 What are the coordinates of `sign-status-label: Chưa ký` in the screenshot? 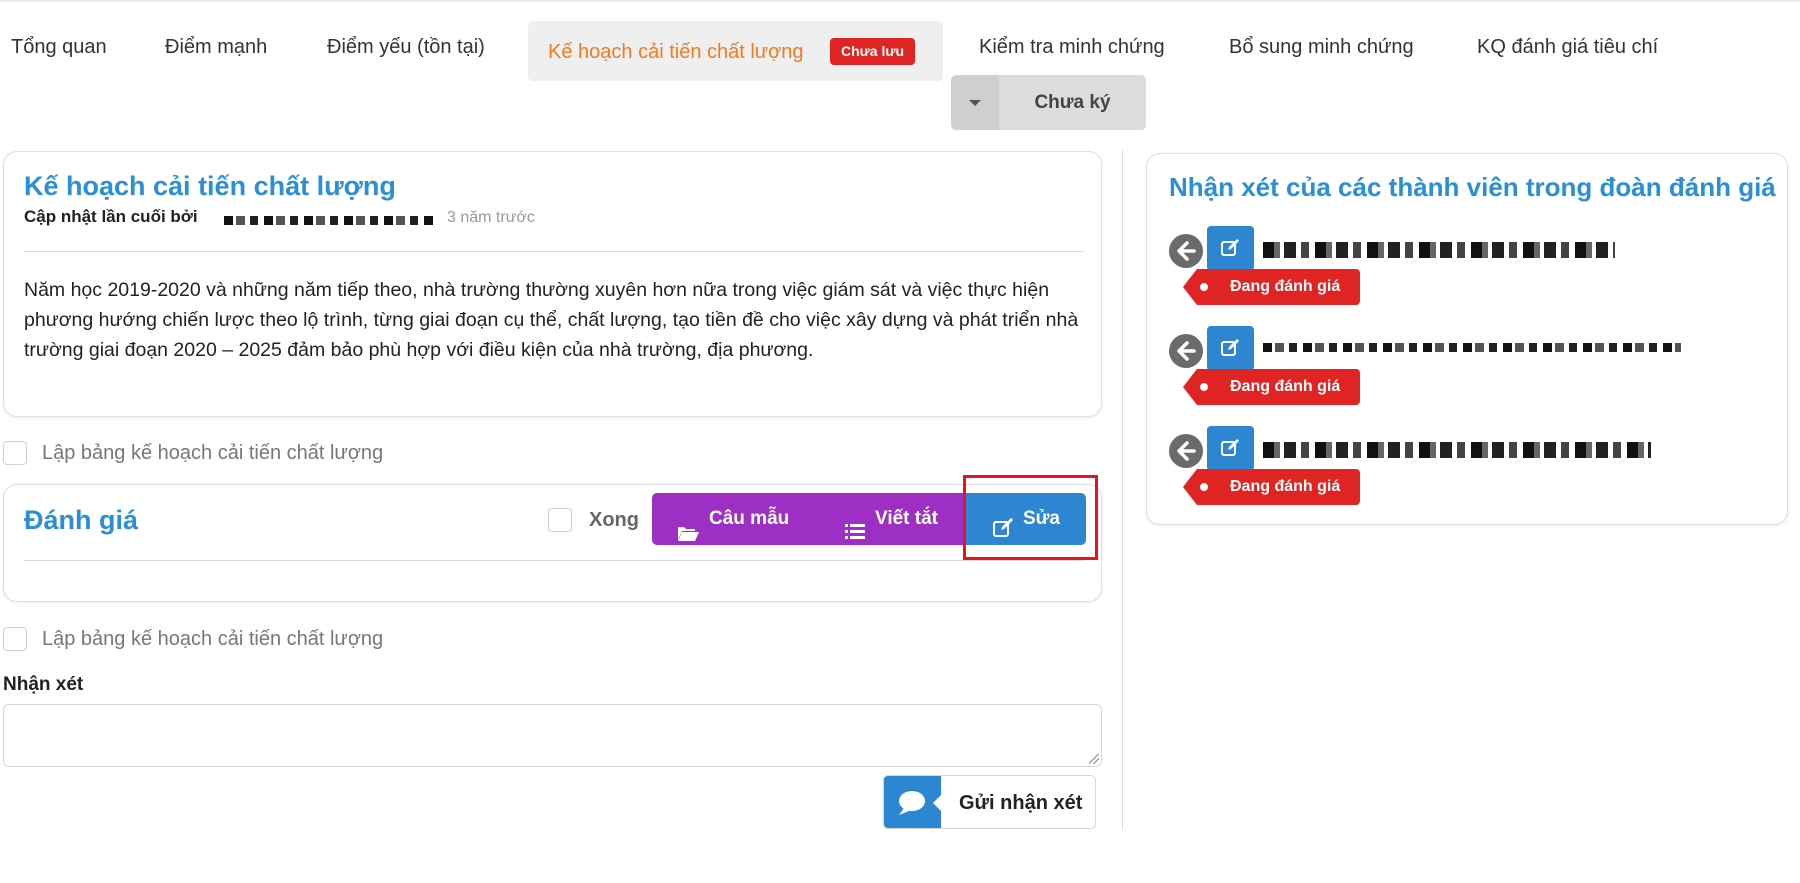 It's located at (1072, 102).